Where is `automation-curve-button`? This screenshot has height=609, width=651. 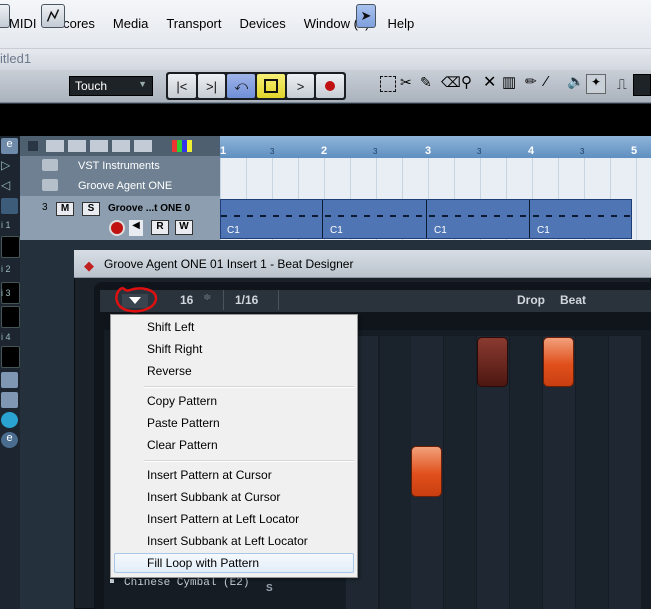 automation-curve-button is located at coordinates (53, 16).